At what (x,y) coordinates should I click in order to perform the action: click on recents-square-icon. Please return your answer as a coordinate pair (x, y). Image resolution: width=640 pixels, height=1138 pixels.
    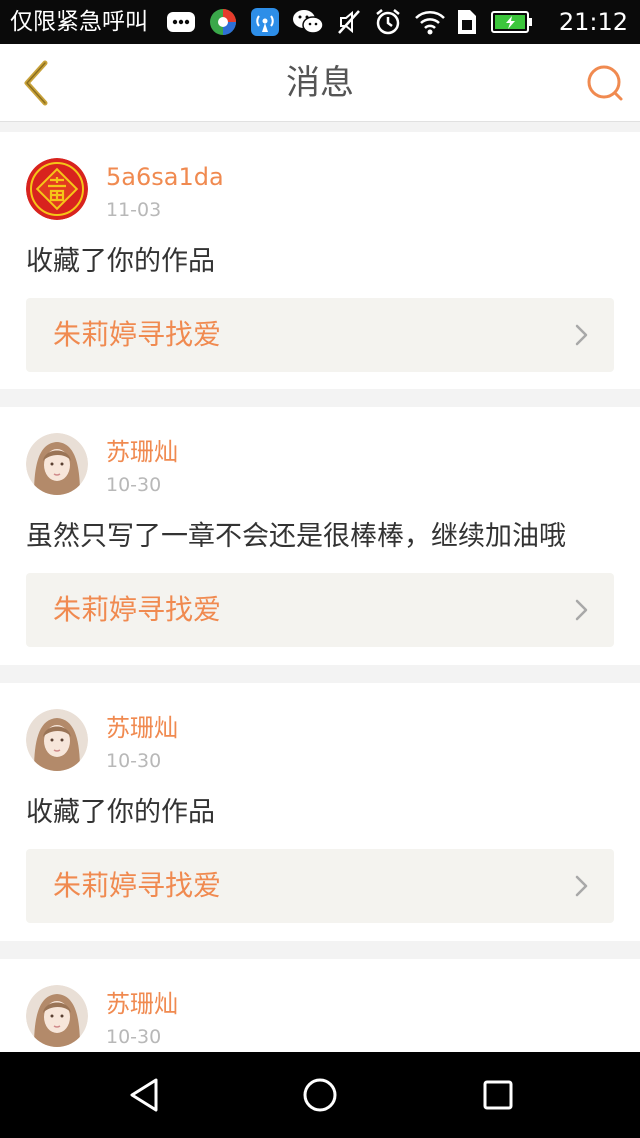
    Looking at the image, I should click on (498, 1095).